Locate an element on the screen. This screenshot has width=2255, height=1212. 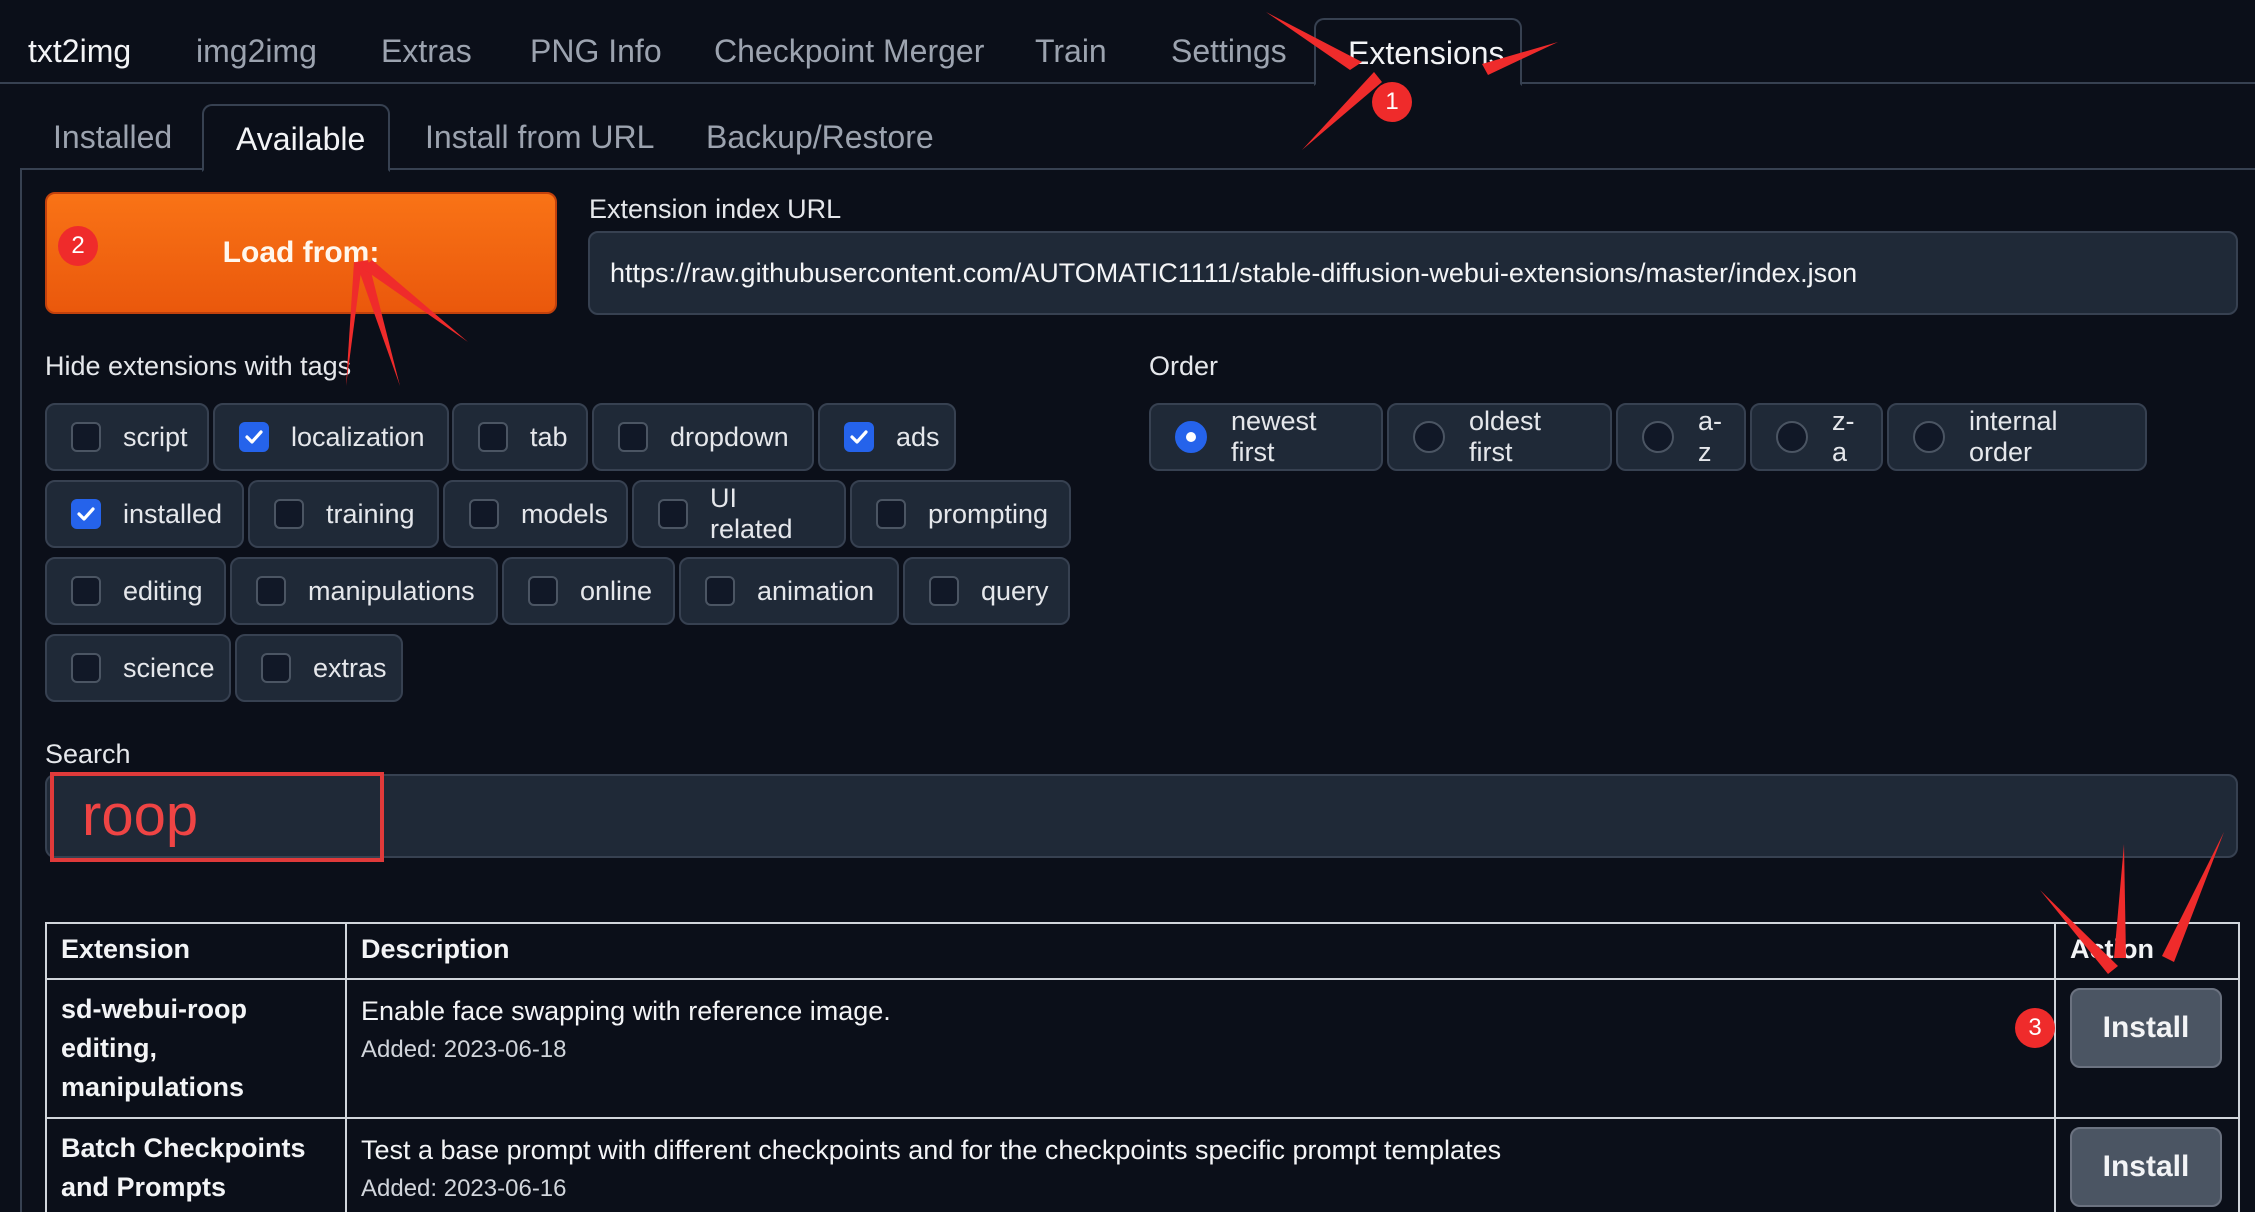
column-header-extension: Extension is located at coordinates (196, 951).